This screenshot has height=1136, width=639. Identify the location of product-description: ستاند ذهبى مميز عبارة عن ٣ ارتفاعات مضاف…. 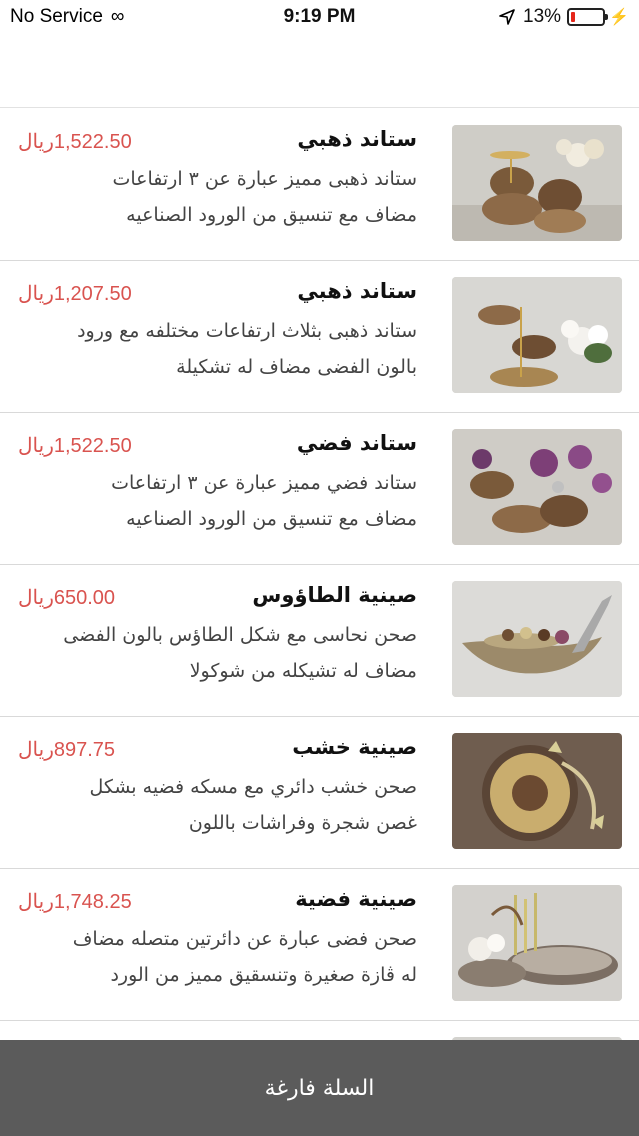
(264, 197).